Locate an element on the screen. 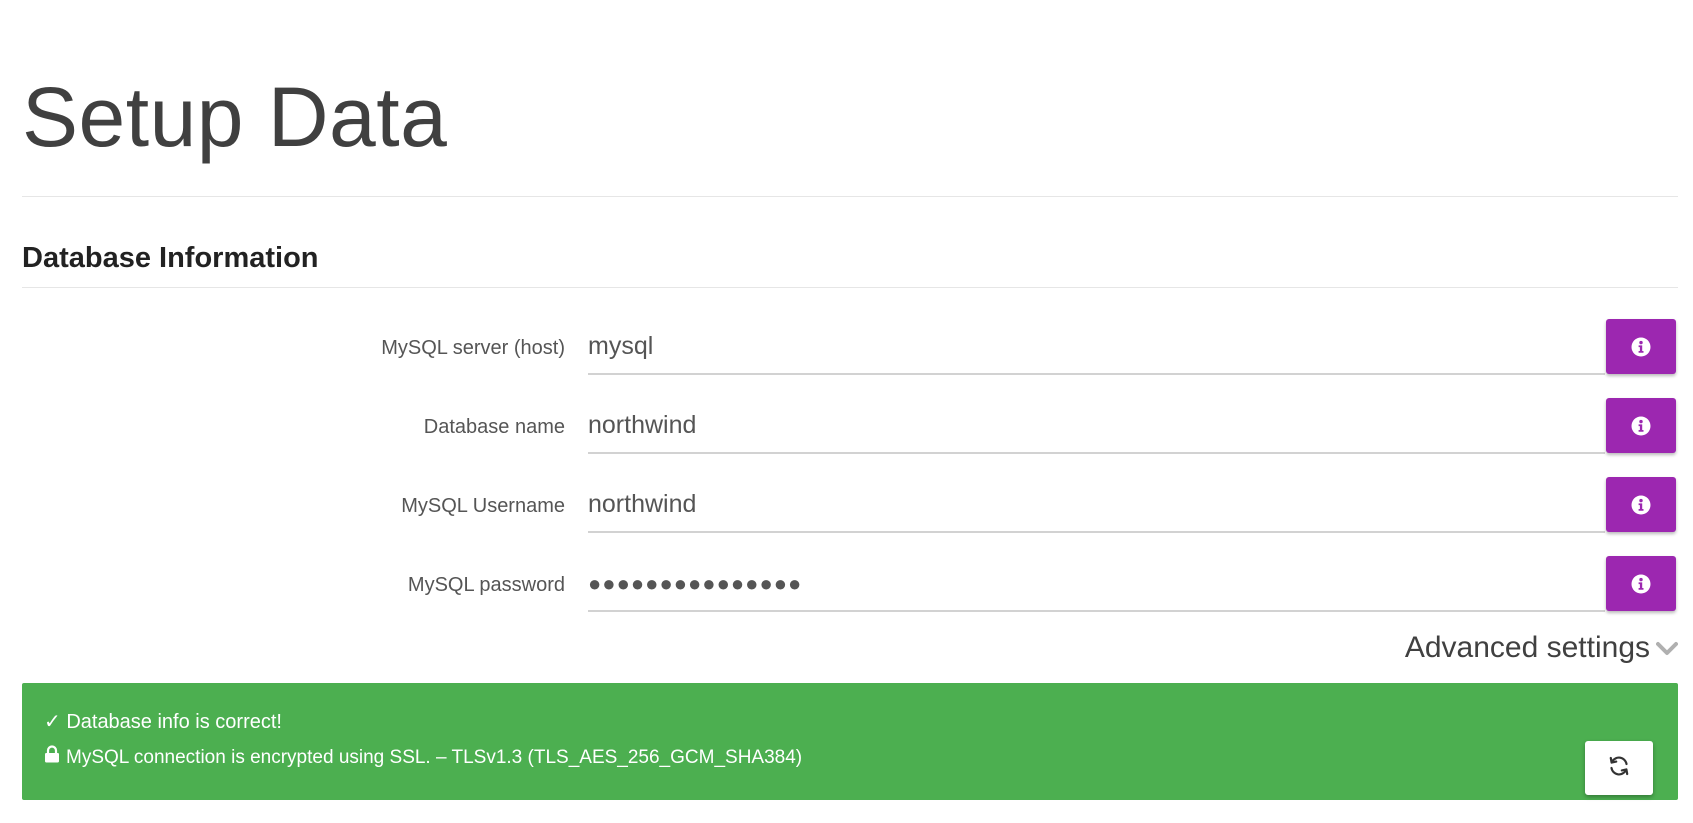 The width and height of the screenshot is (1693, 823). password-info-button is located at coordinates (1641, 583).